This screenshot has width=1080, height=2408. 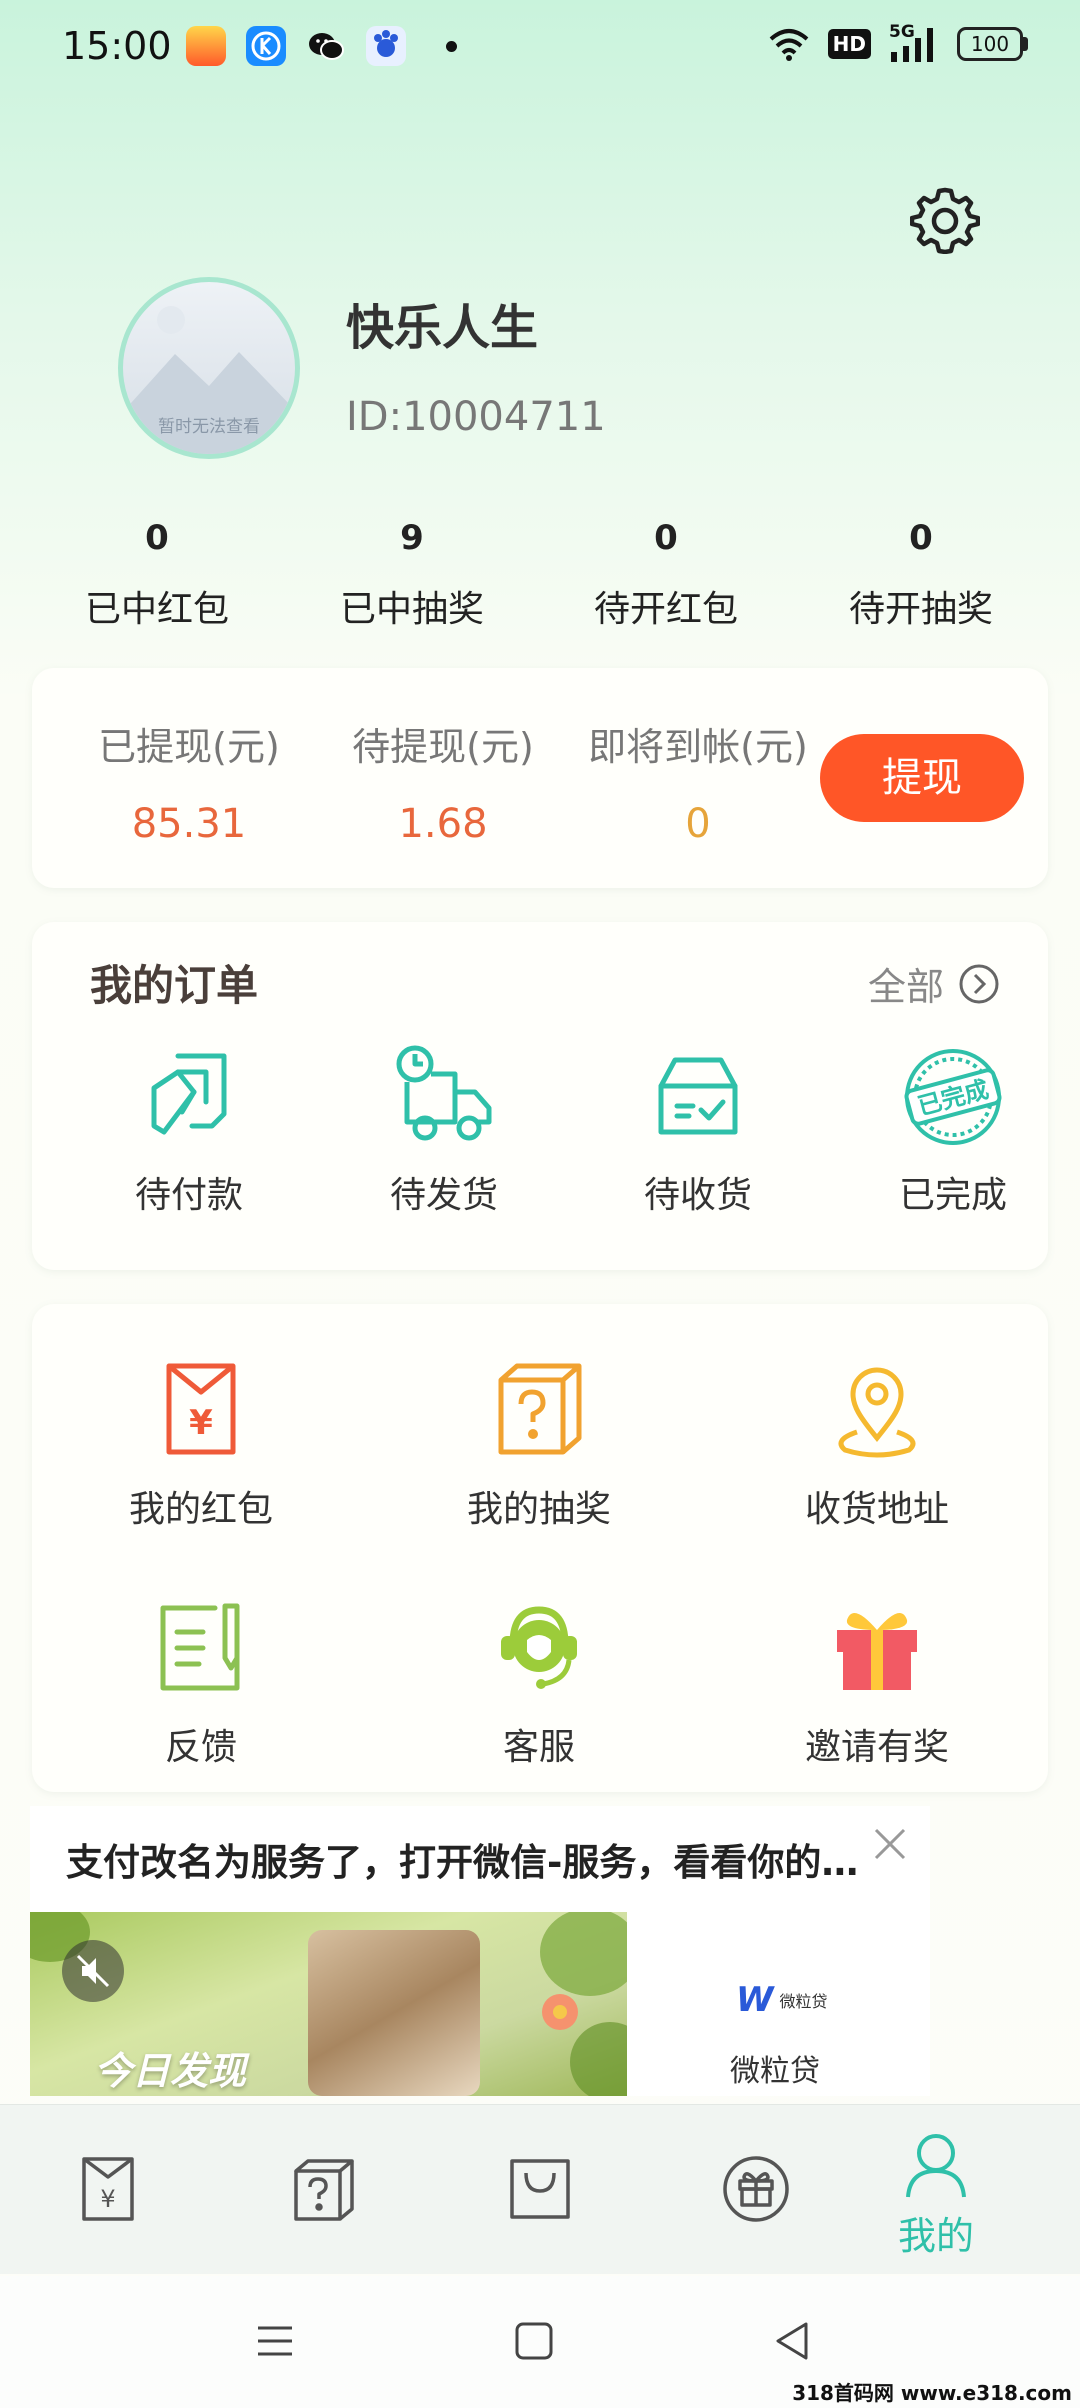 What do you see at coordinates (697, 1195) in the screenshot?
I see `order-label: 待收货` at bounding box center [697, 1195].